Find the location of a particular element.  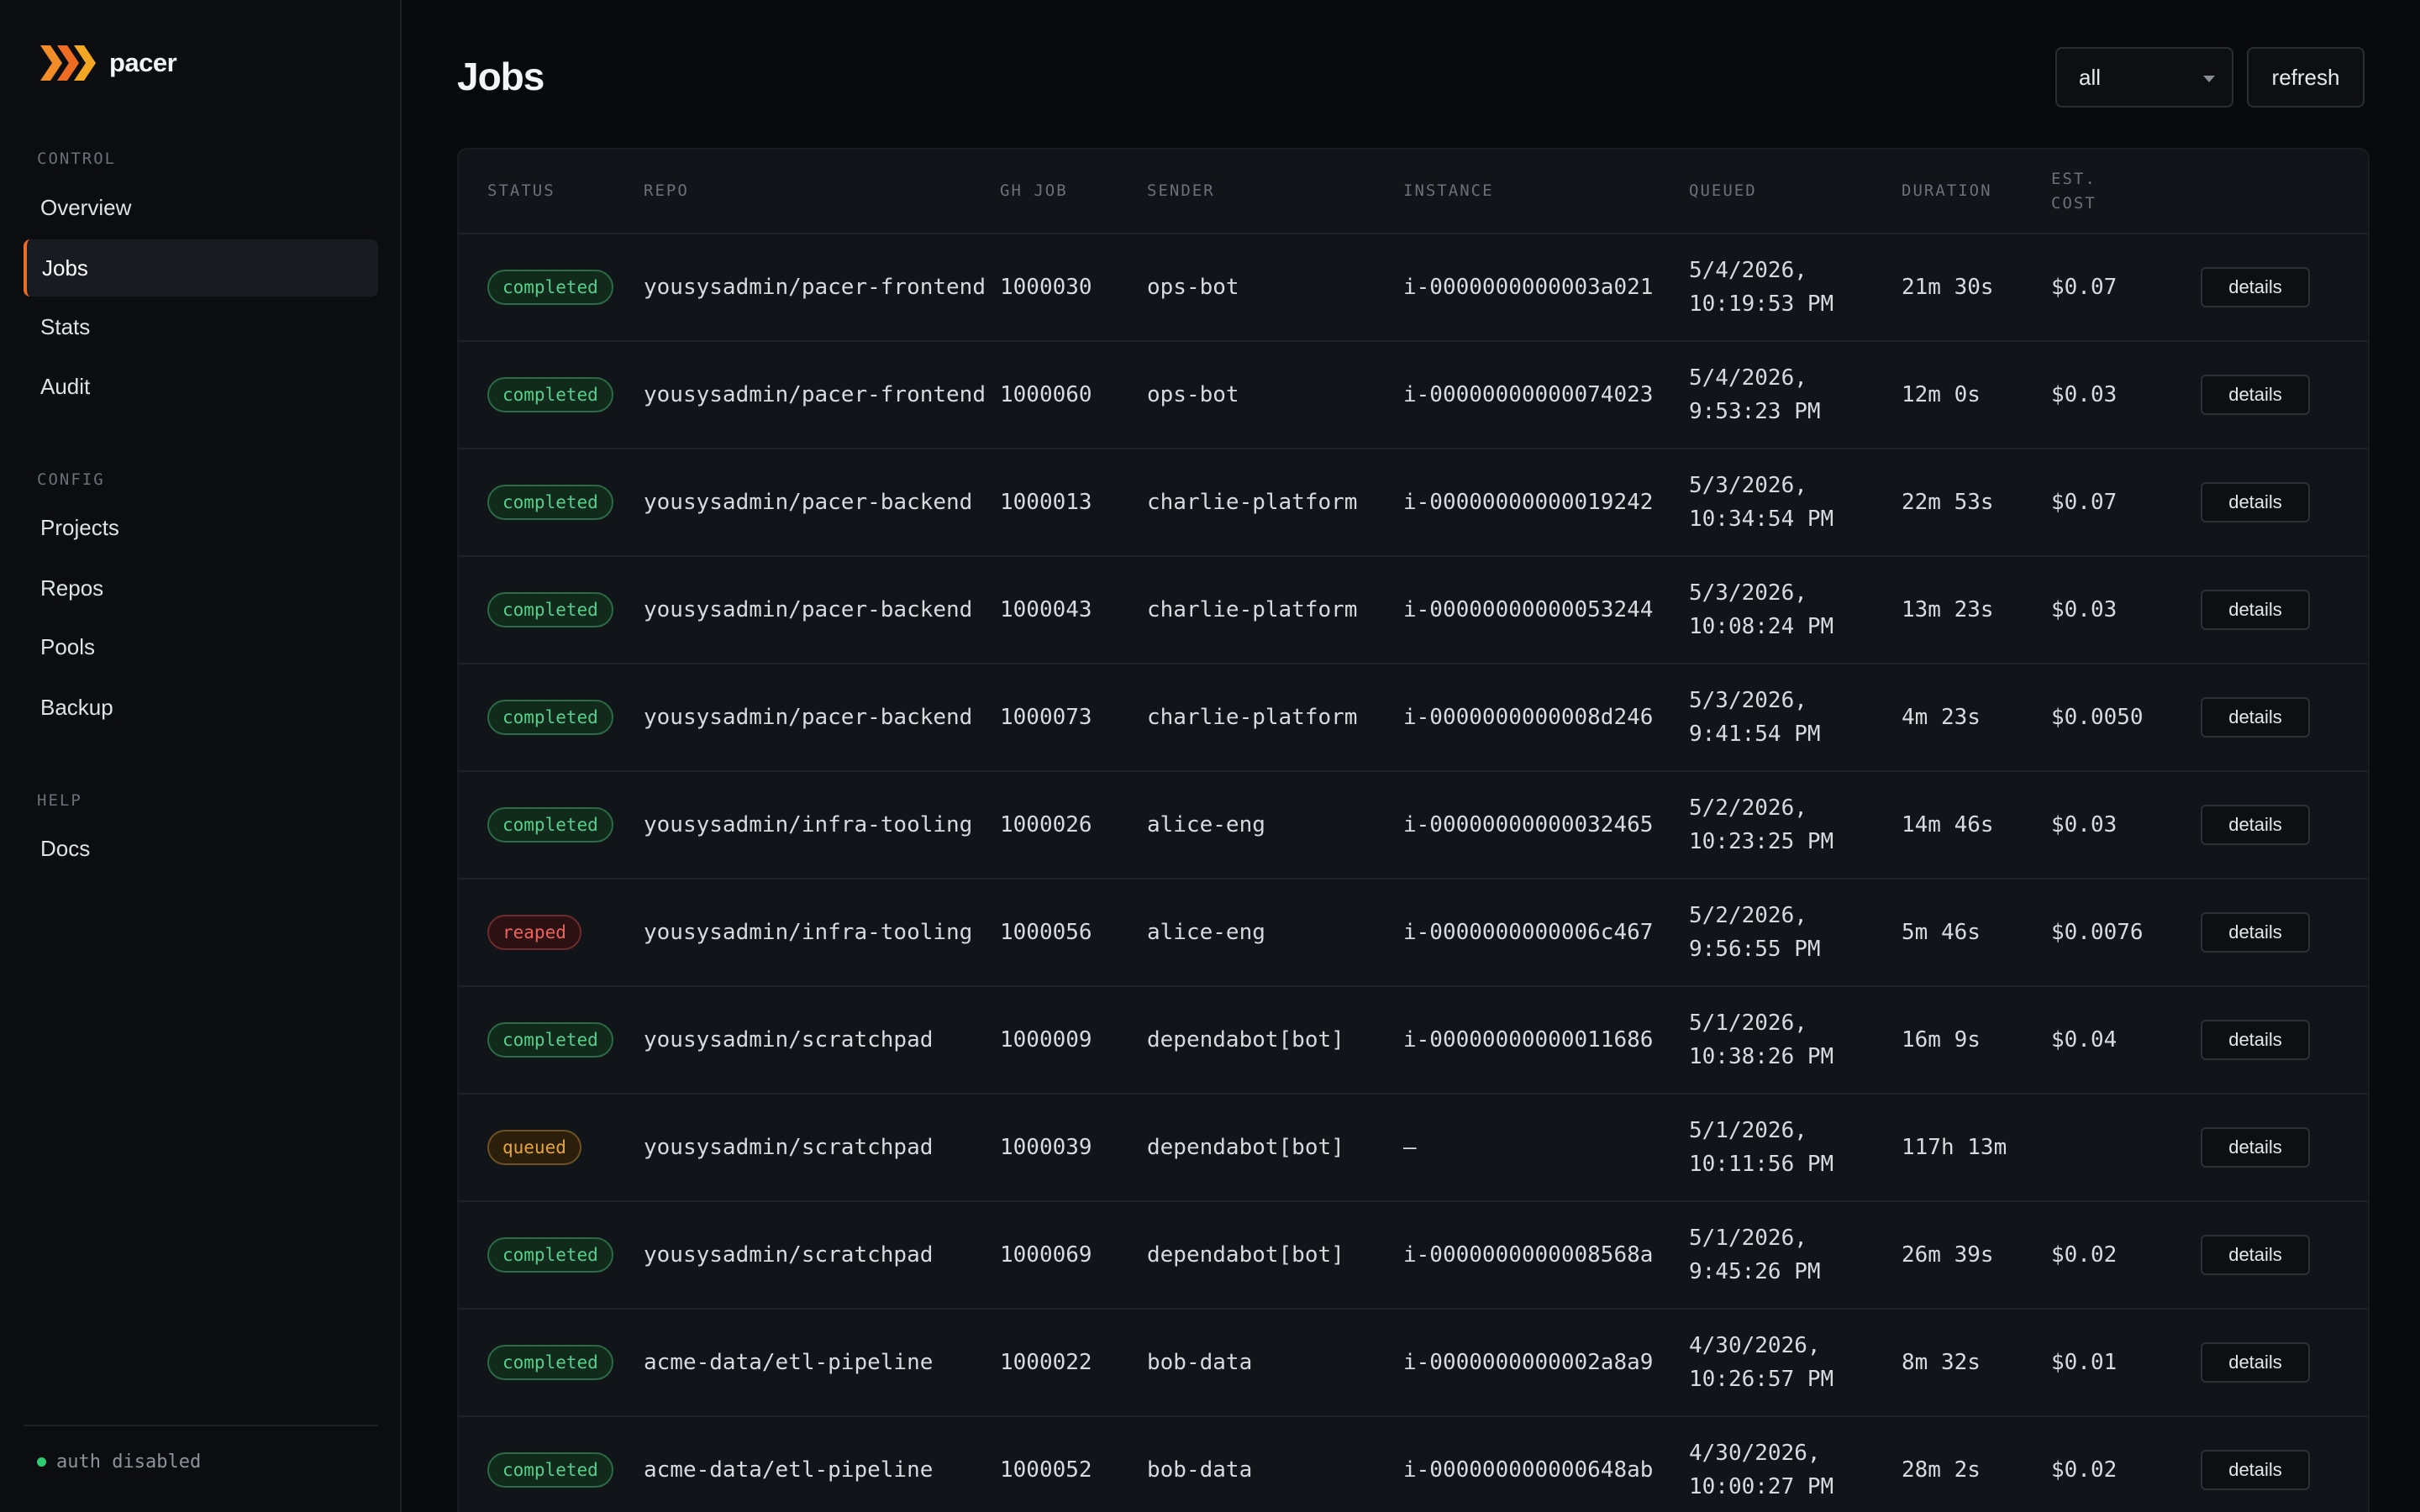

instance-cell: i-00000000000053244 is located at coordinates (1546, 610).